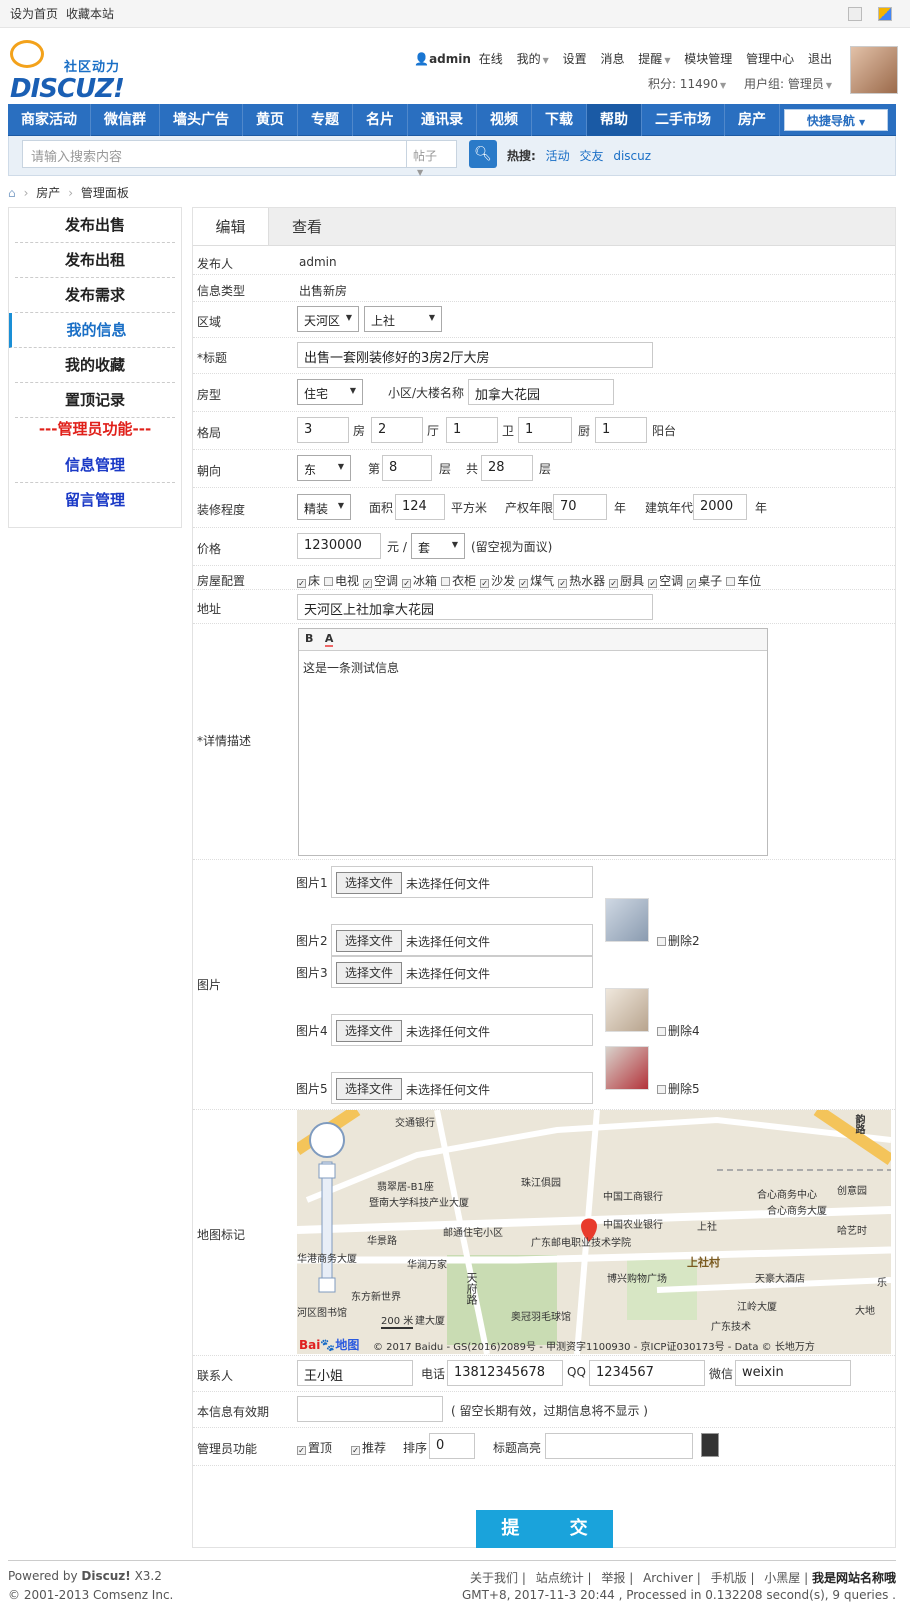 The height and width of the screenshot is (1607, 910). I want to click on equipment-checkbox: 桌子, so click(702, 581).